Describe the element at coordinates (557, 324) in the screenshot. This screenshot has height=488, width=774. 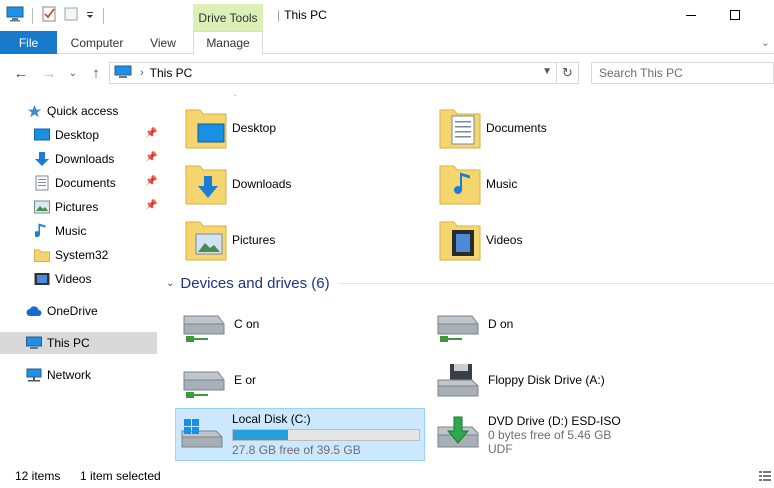
I see `drive-d-on: D on` at that location.